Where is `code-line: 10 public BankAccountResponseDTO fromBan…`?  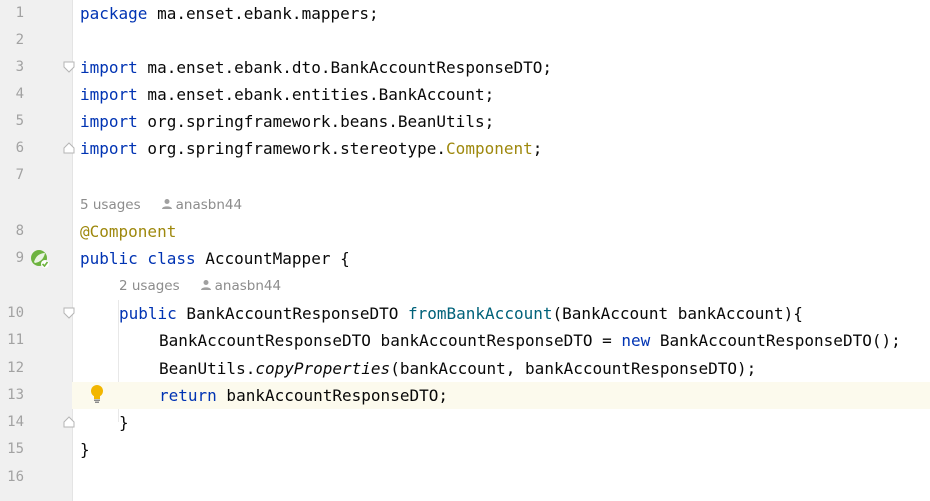 code-line: 10 public BankAccountResponseDTO fromBan… is located at coordinates (465, 313).